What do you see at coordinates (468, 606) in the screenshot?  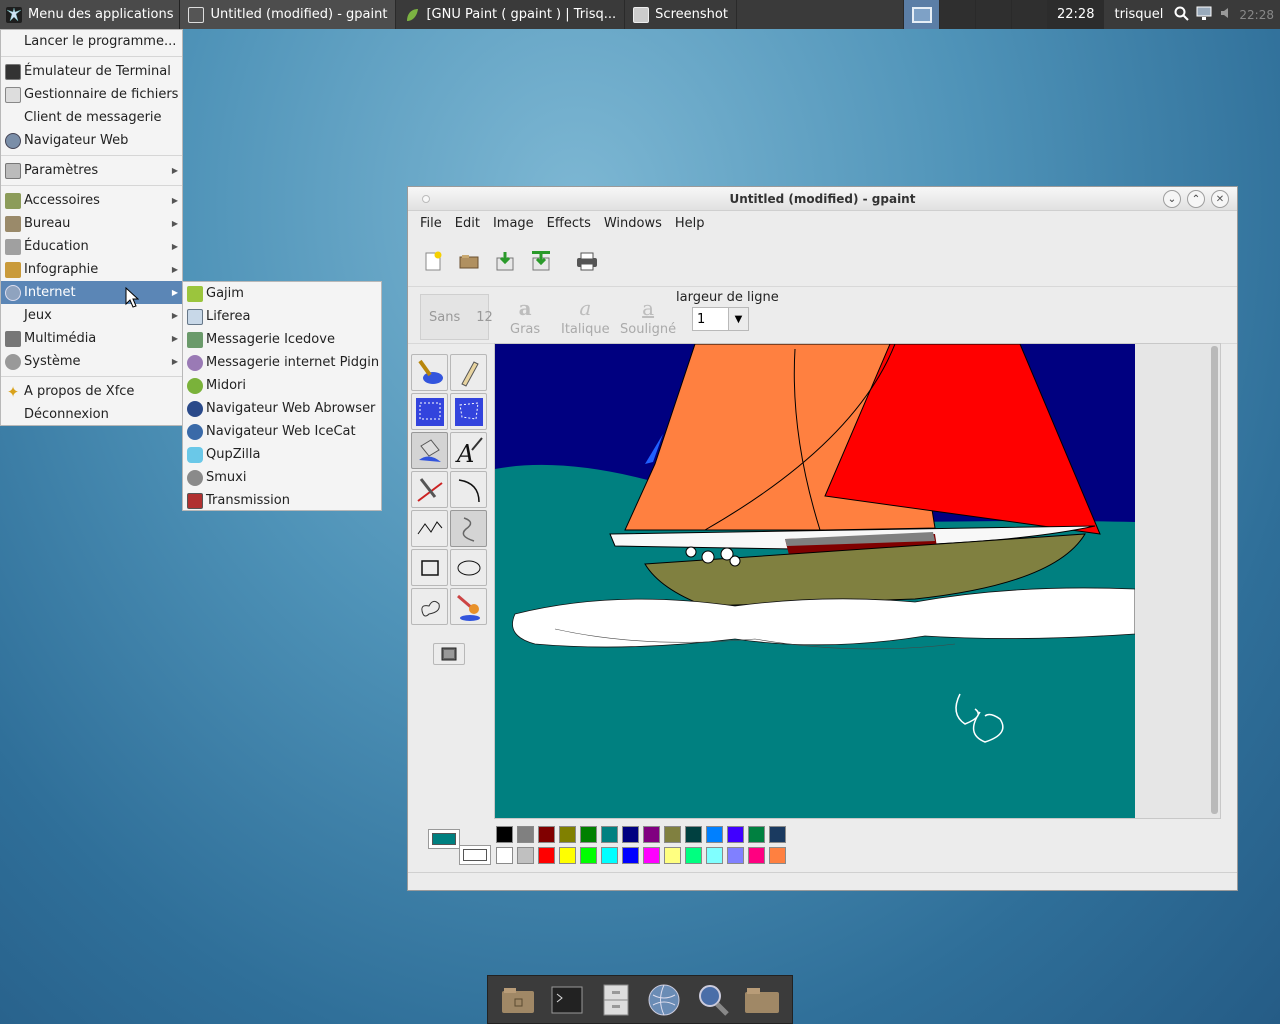 I see `paintbrush-tool` at bounding box center [468, 606].